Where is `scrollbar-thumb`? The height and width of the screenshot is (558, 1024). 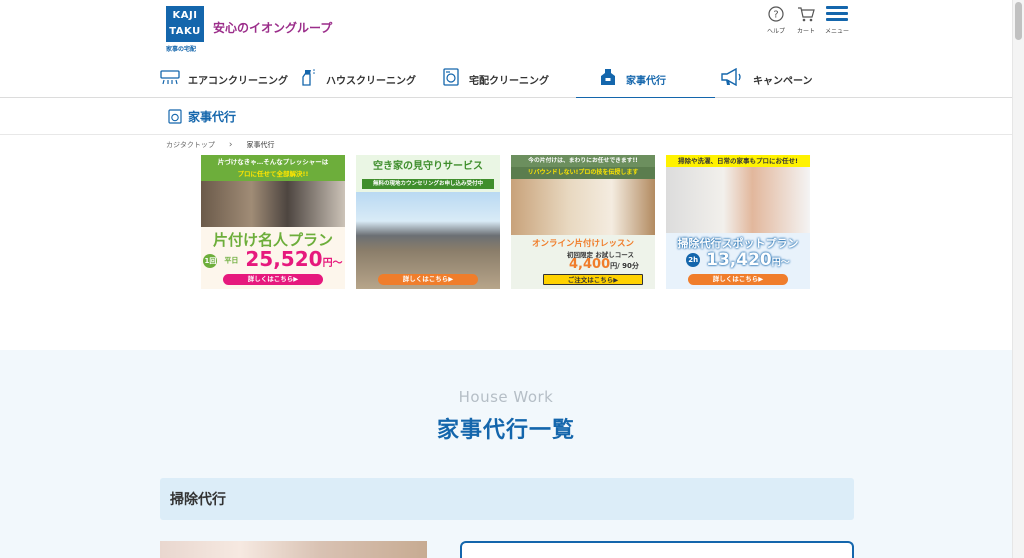 scrollbar-thumb is located at coordinates (1018, 21).